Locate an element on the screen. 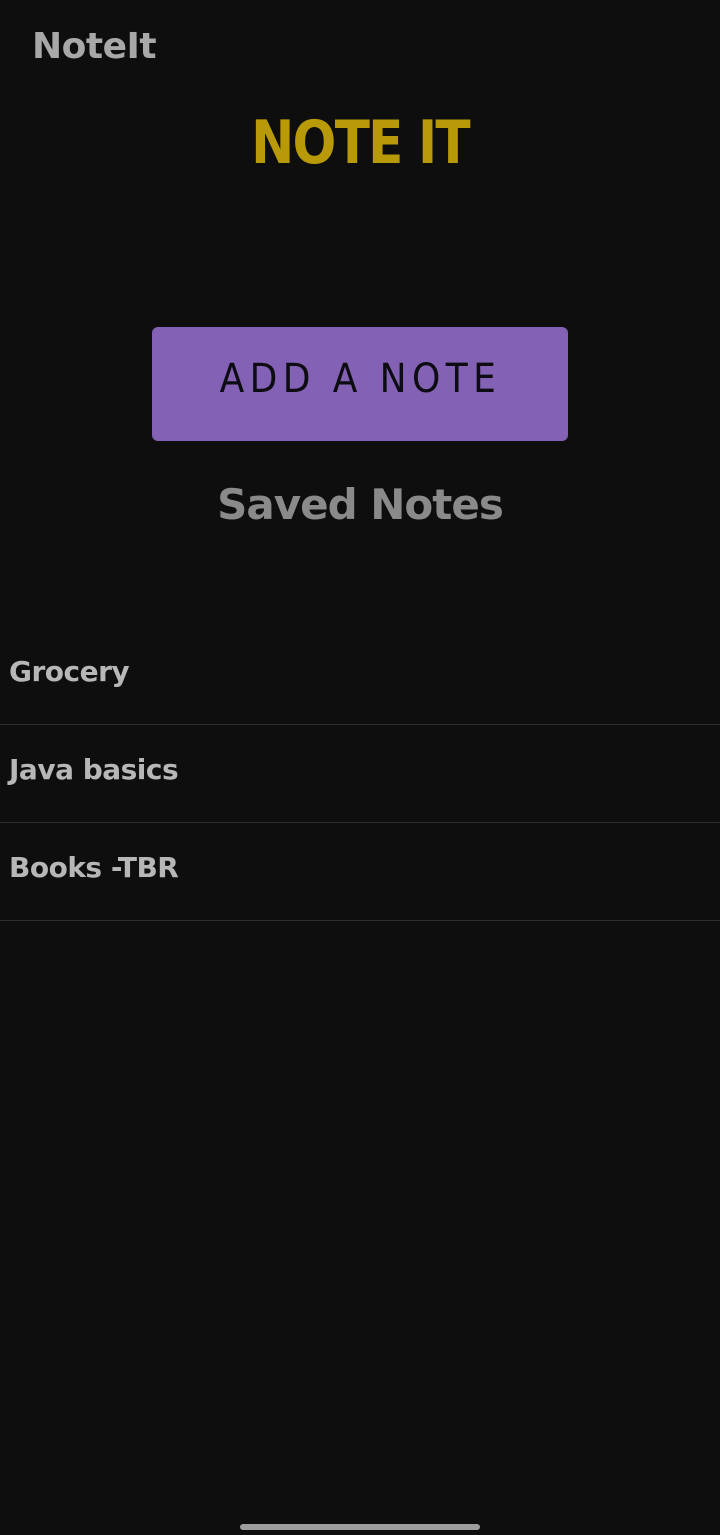  note-list-item-java-basics: Java basics is located at coordinates (360, 774).